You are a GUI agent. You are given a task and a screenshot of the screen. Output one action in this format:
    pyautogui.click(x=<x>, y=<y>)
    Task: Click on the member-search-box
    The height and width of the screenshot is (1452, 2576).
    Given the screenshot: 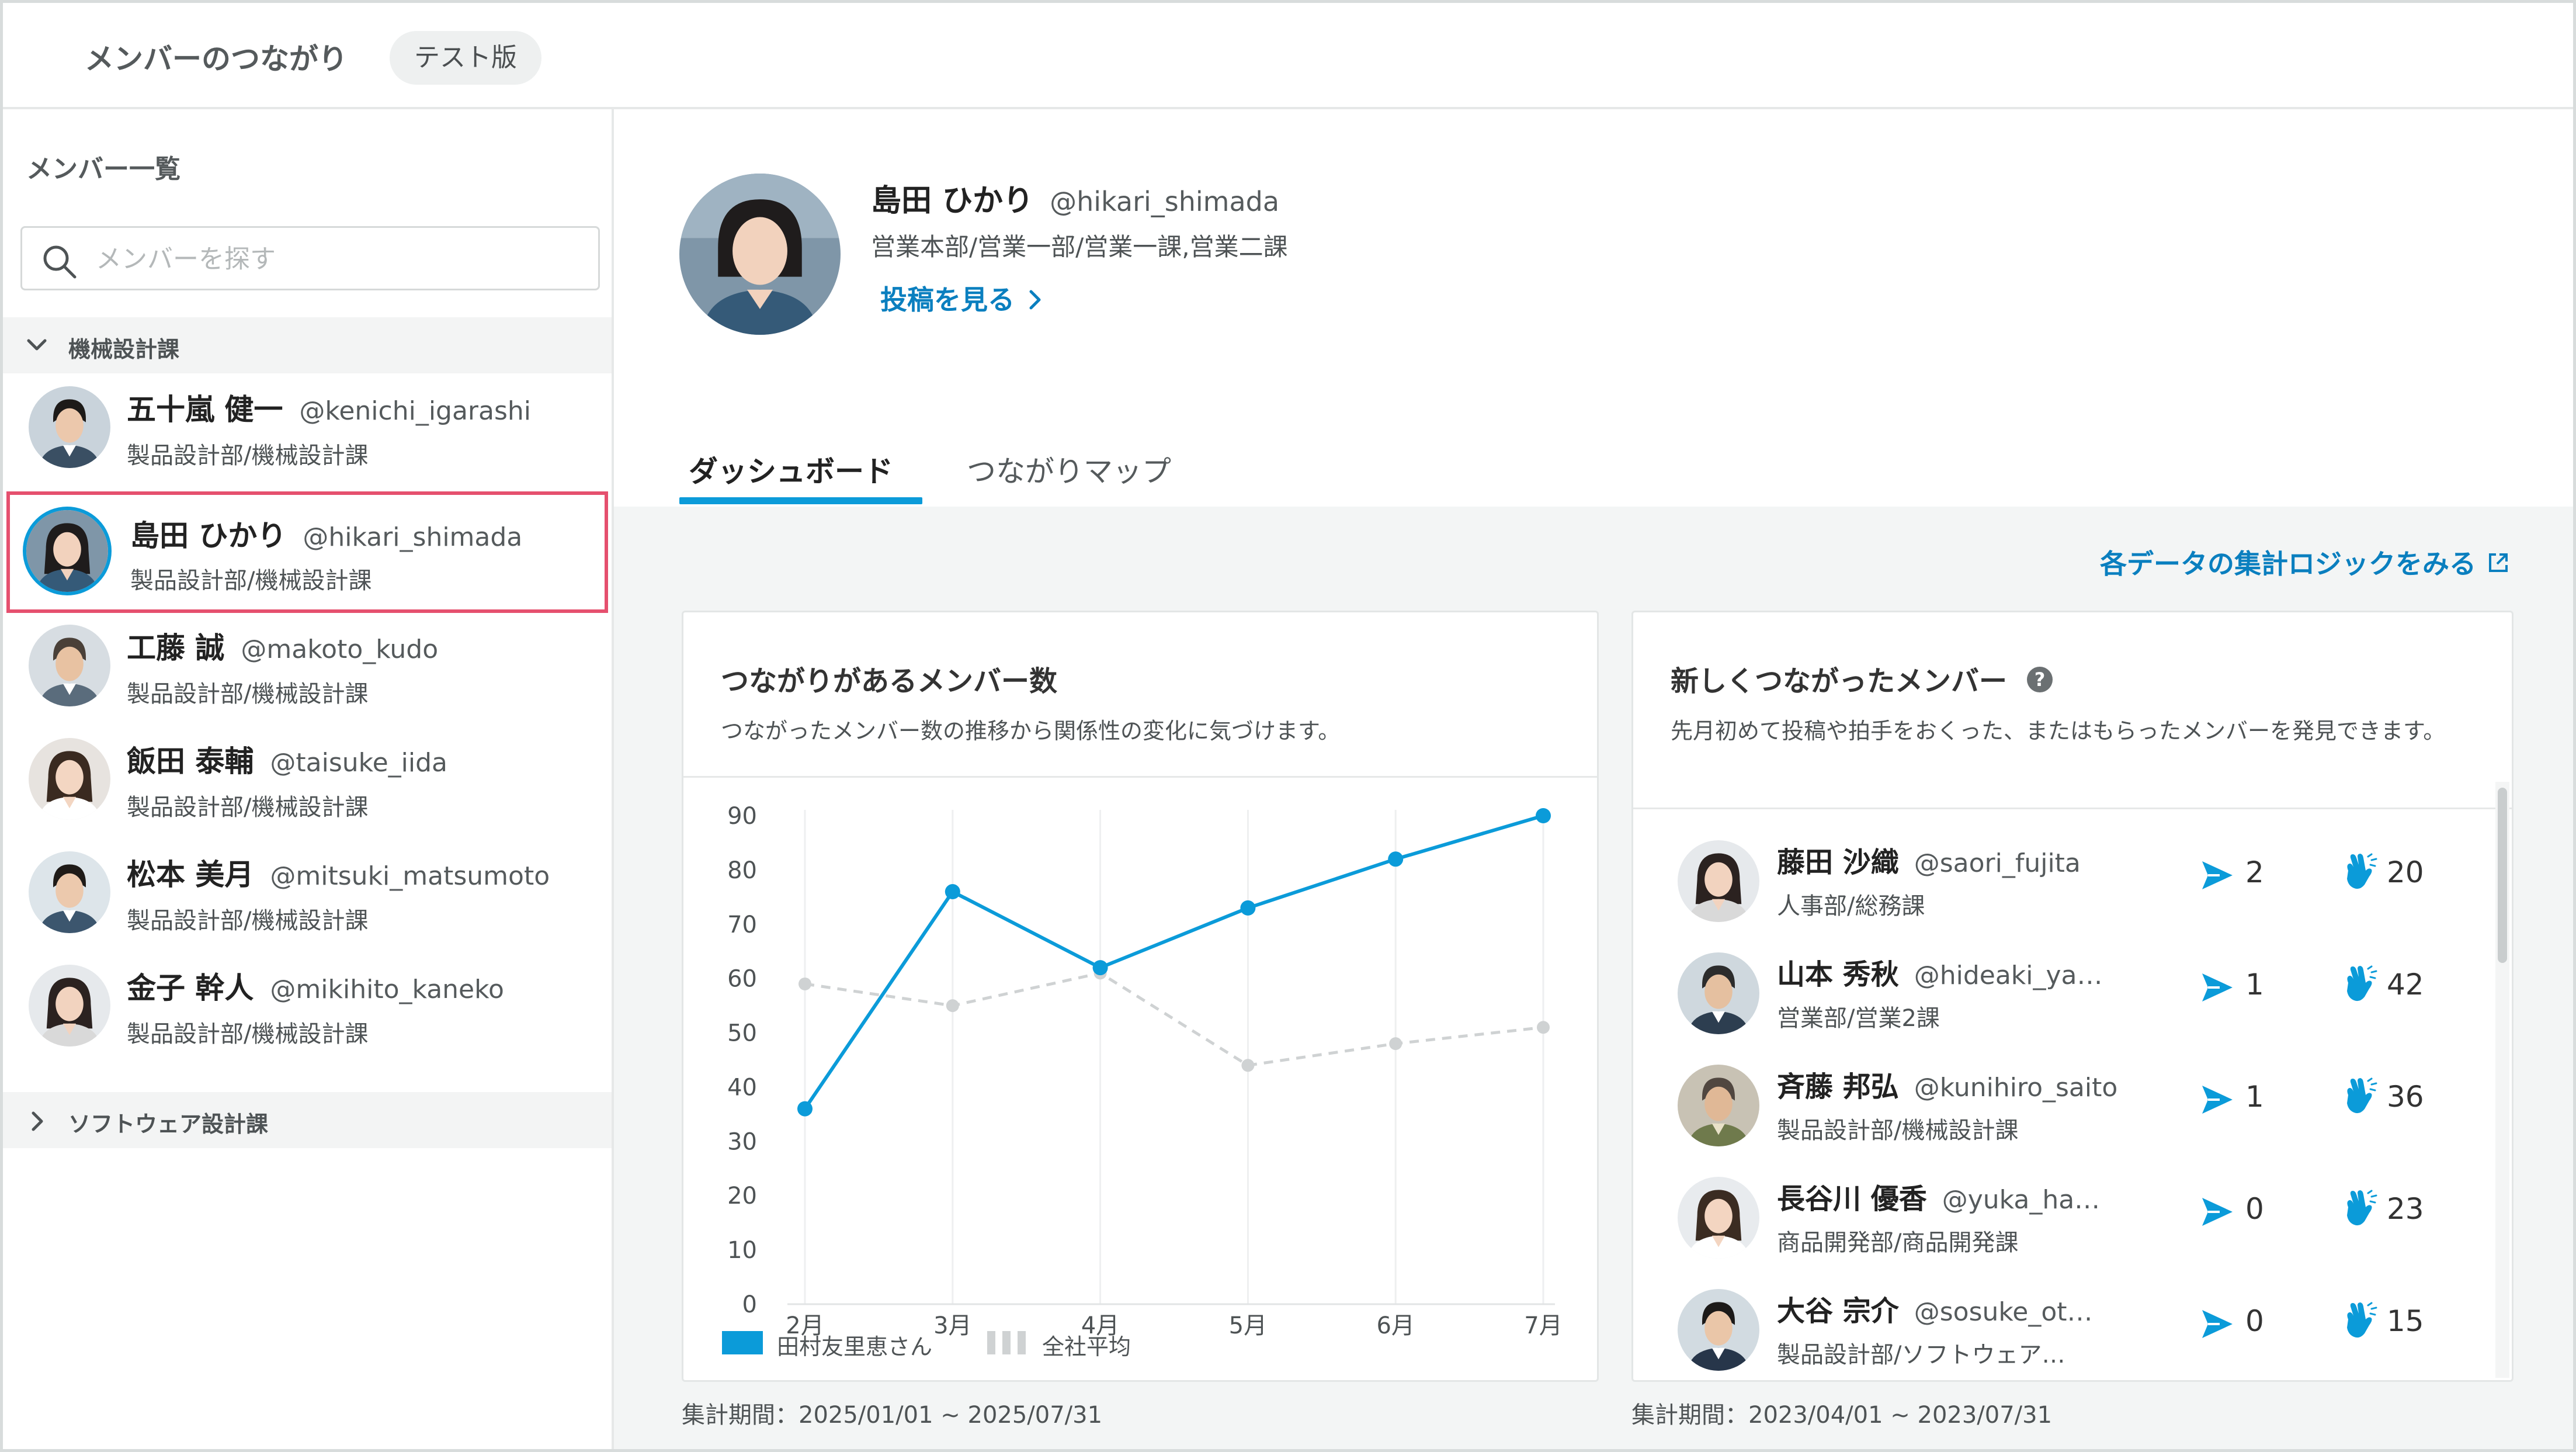 What is the action you would take?
    pyautogui.click(x=310, y=258)
    